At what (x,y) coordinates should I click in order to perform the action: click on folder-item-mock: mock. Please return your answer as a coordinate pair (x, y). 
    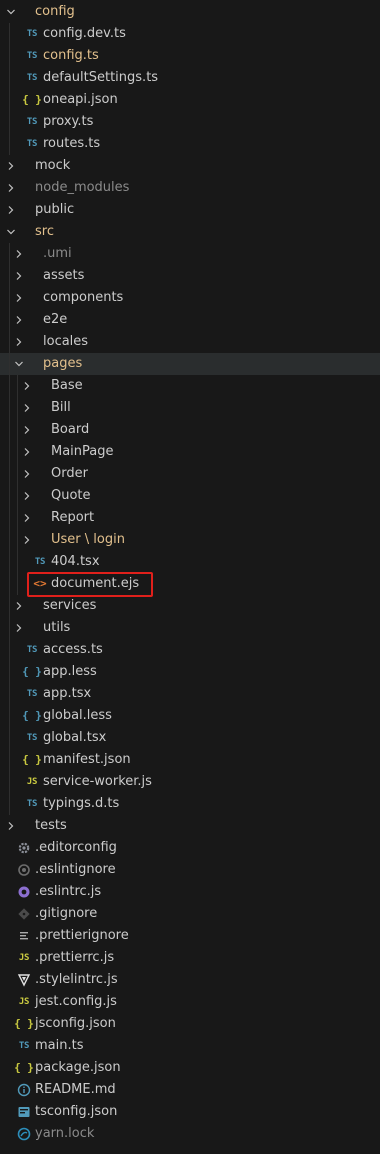
    Looking at the image, I should click on (190, 166).